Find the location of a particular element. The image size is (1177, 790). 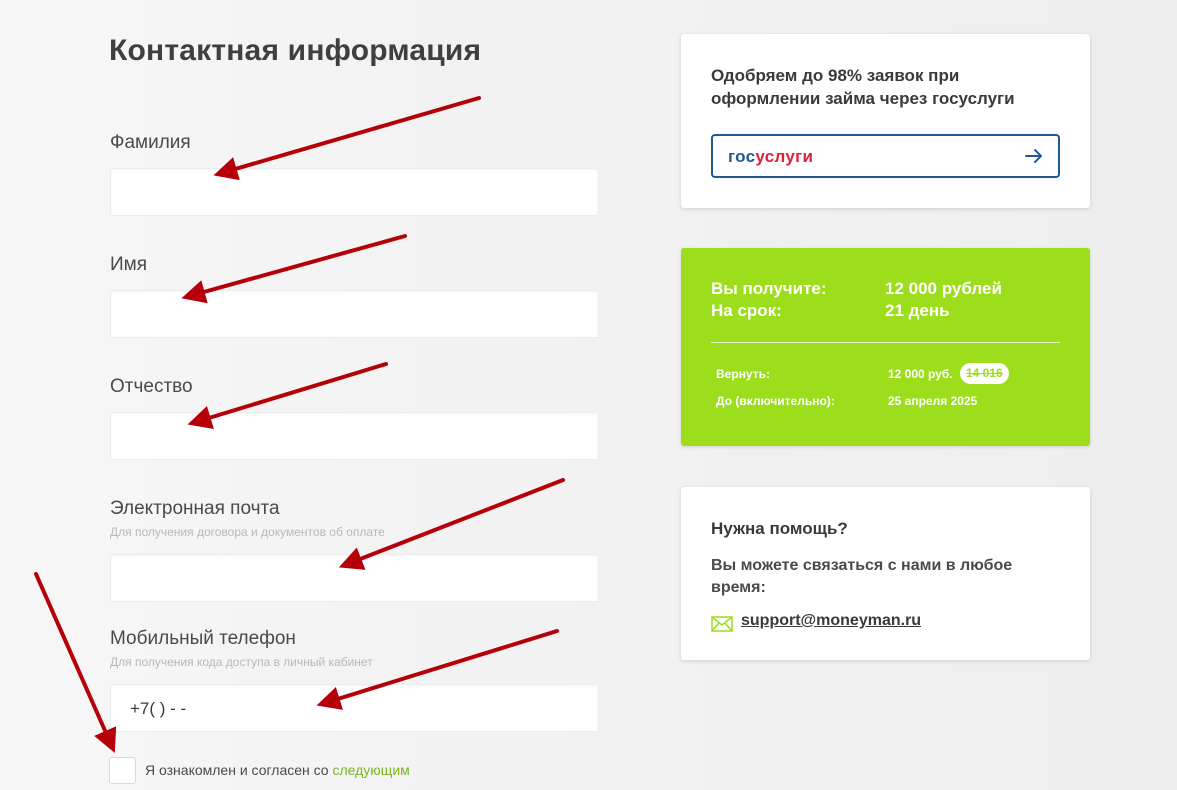

agree-text: Я ознакомлен и согласен со следующим is located at coordinates (277, 770).